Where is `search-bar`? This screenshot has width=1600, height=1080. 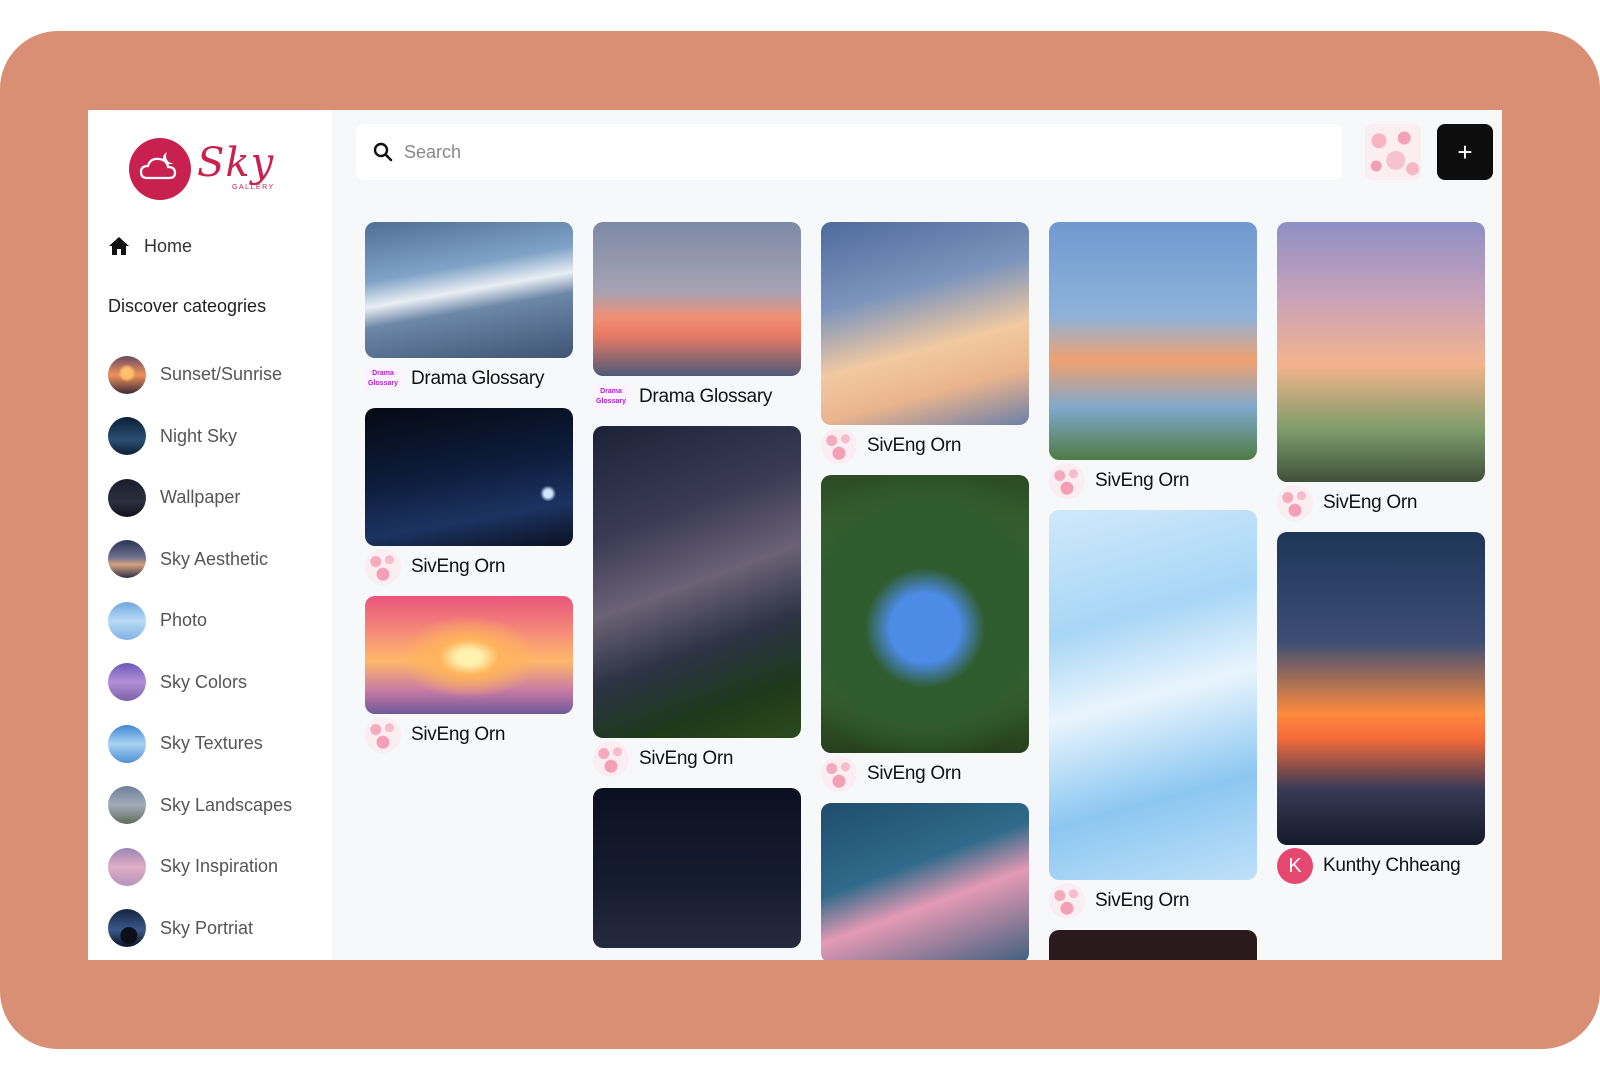
search-bar is located at coordinates (849, 152).